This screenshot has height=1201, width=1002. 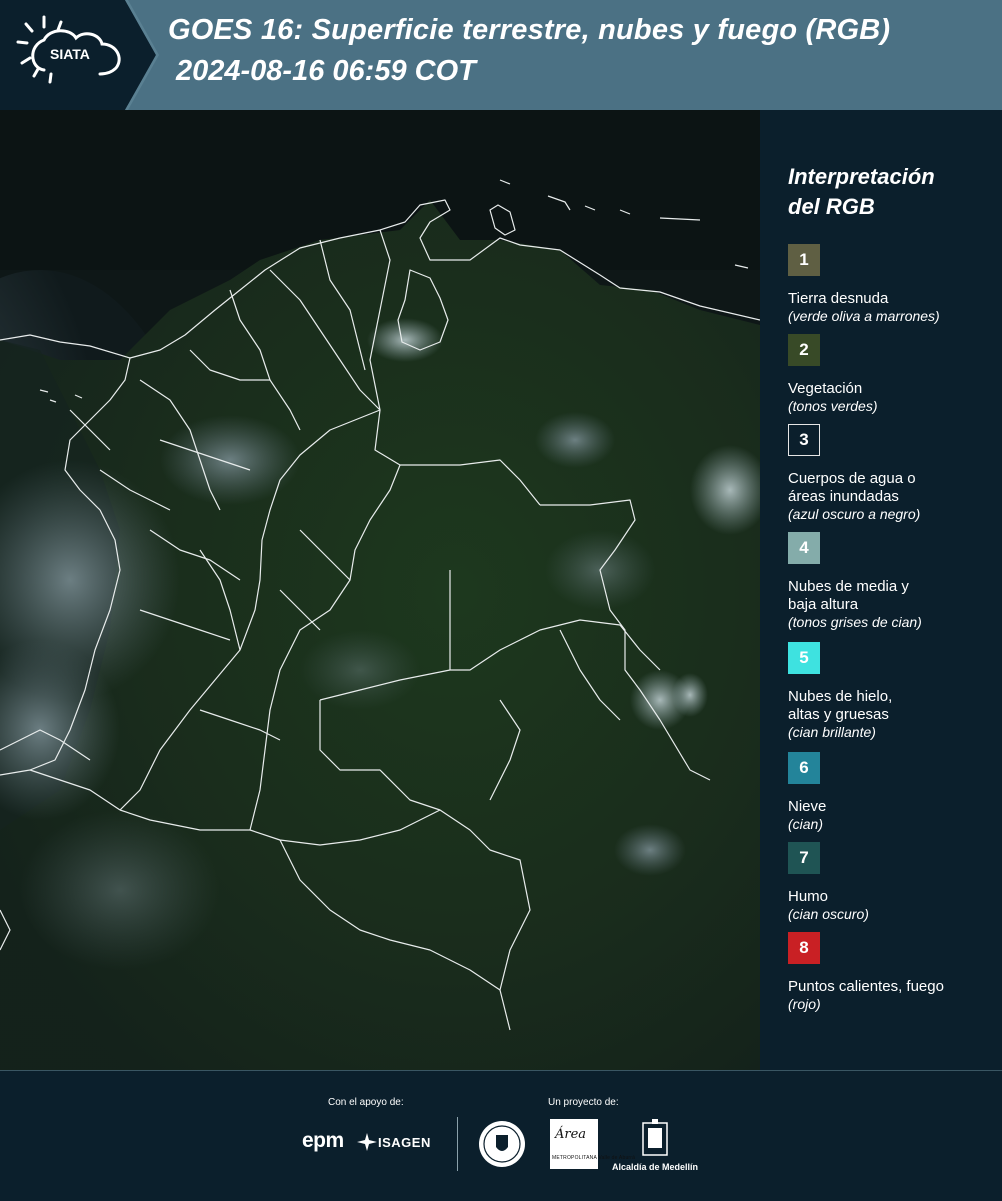 What do you see at coordinates (323, 1140) in the screenshot?
I see `epm-logo: epm` at bounding box center [323, 1140].